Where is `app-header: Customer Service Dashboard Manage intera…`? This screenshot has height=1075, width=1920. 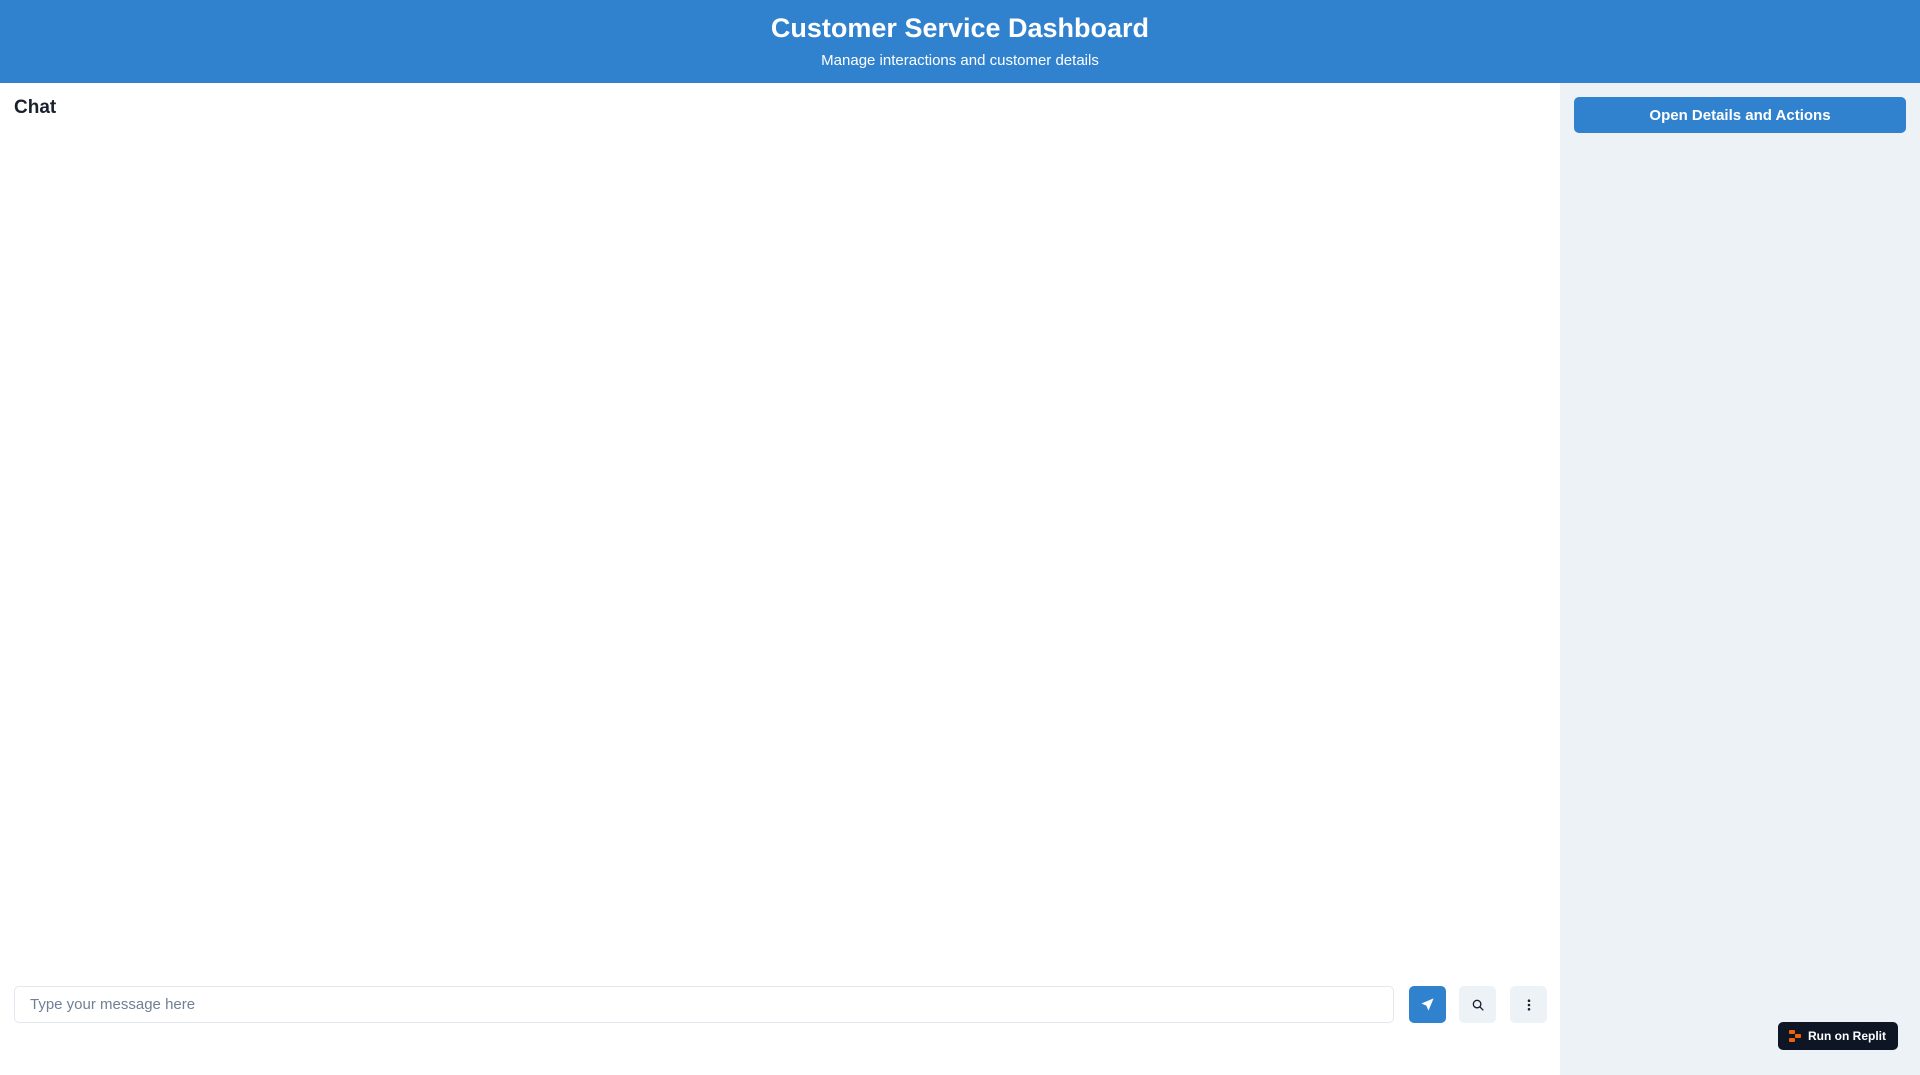 app-header: Customer Service Dashboard Manage intera… is located at coordinates (960, 41).